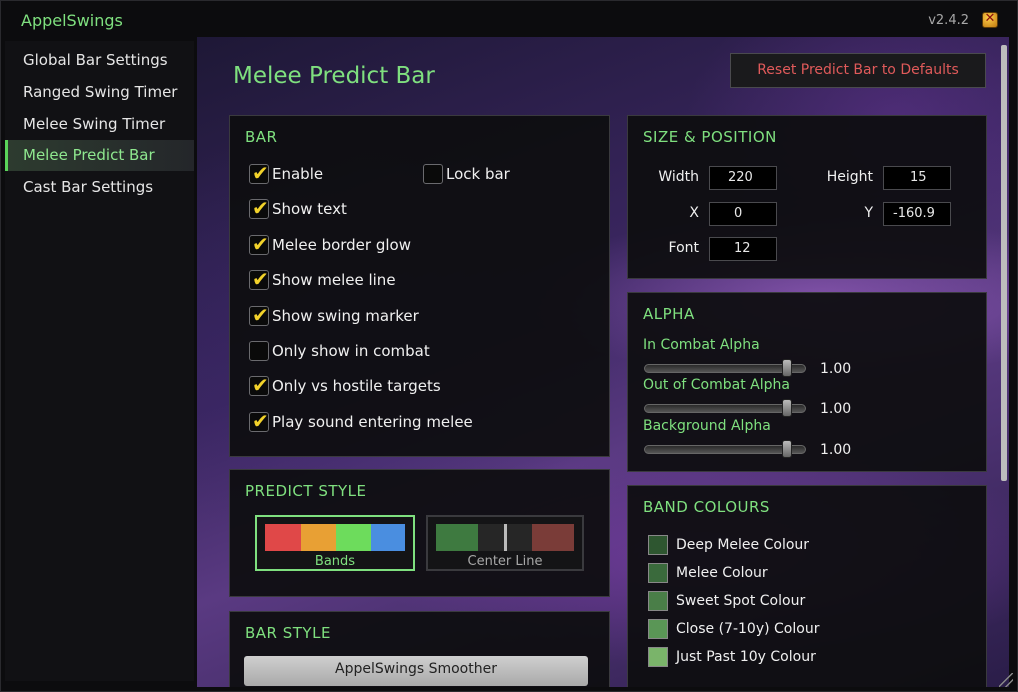 The width and height of the screenshot is (1018, 692). I want to click on font-input: 12, so click(743, 249).